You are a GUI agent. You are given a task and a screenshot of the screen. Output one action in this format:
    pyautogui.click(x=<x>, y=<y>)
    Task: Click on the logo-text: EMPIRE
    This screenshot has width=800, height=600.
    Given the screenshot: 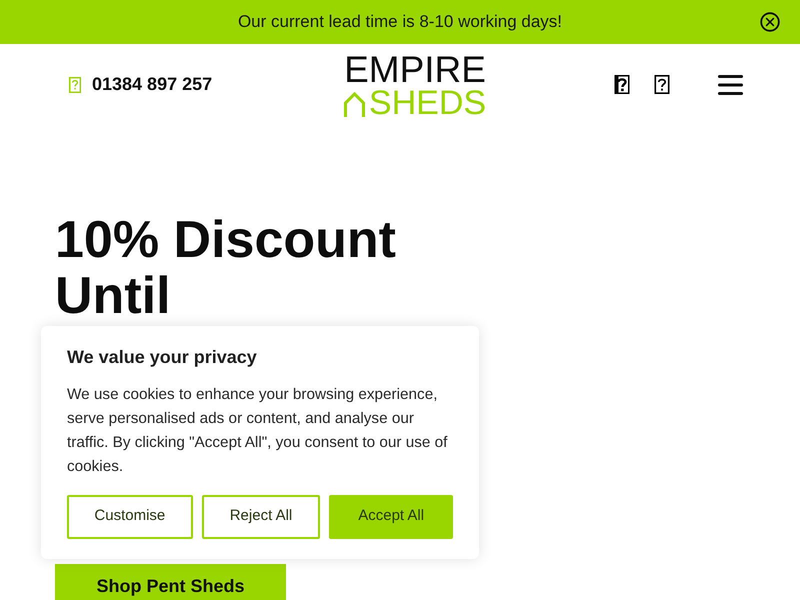 What is the action you would take?
    pyautogui.click(x=415, y=69)
    